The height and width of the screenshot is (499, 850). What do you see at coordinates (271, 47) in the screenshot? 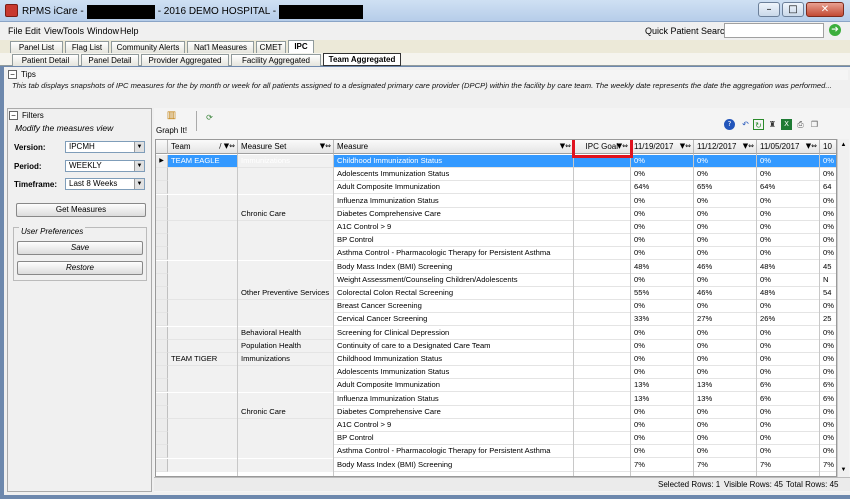
I see `tab-cmet: CMET` at bounding box center [271, 47].